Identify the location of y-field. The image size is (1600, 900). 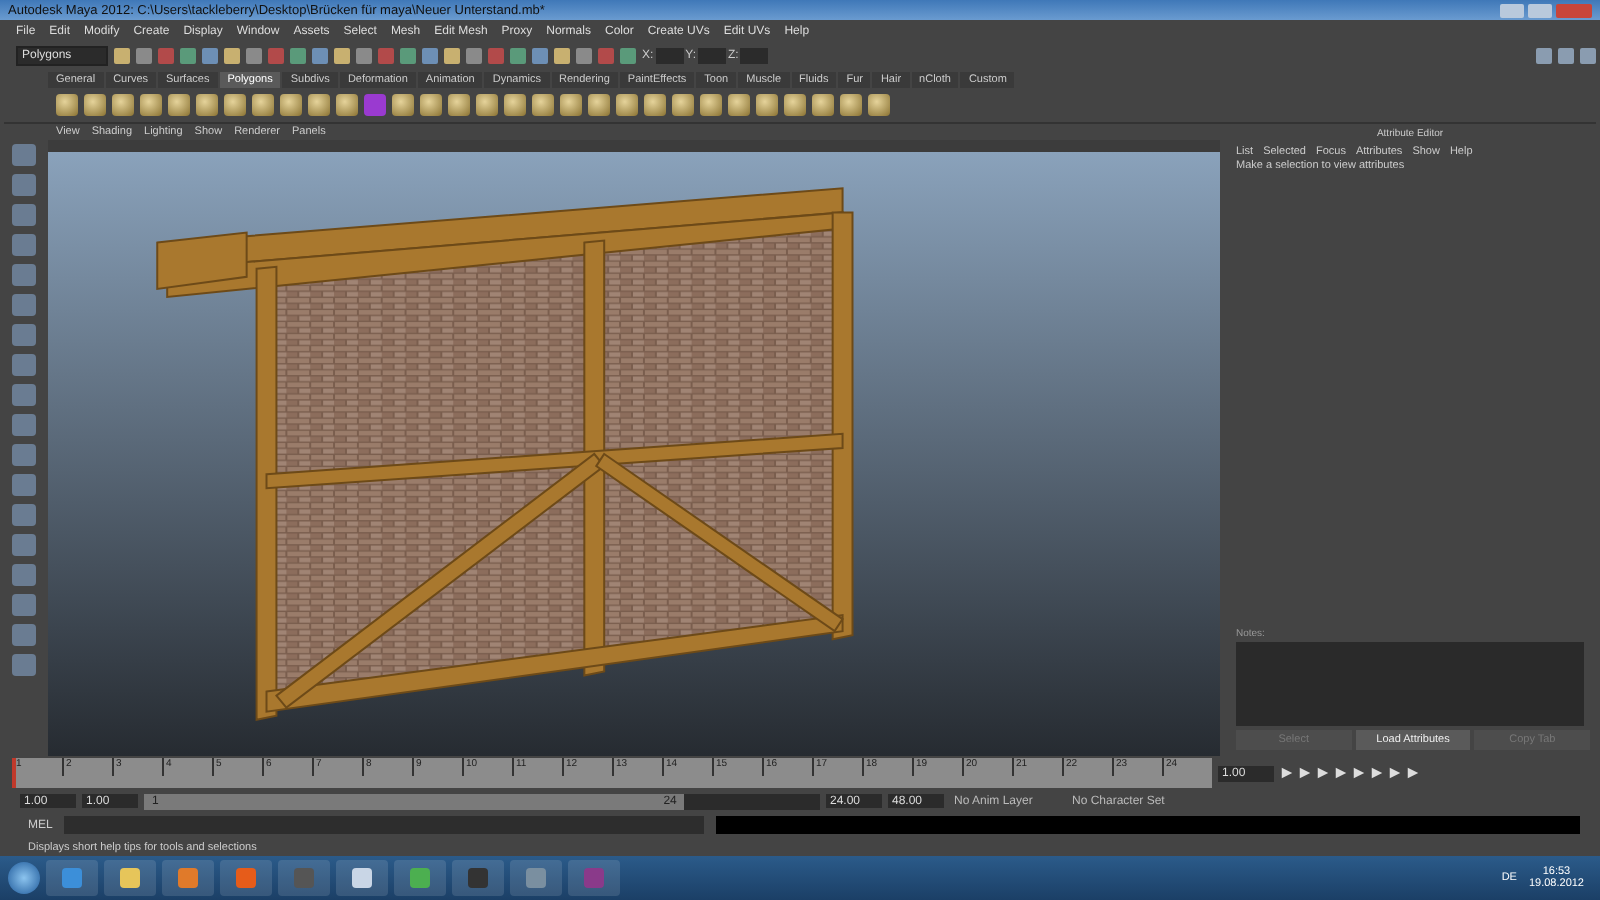
(712, 55).